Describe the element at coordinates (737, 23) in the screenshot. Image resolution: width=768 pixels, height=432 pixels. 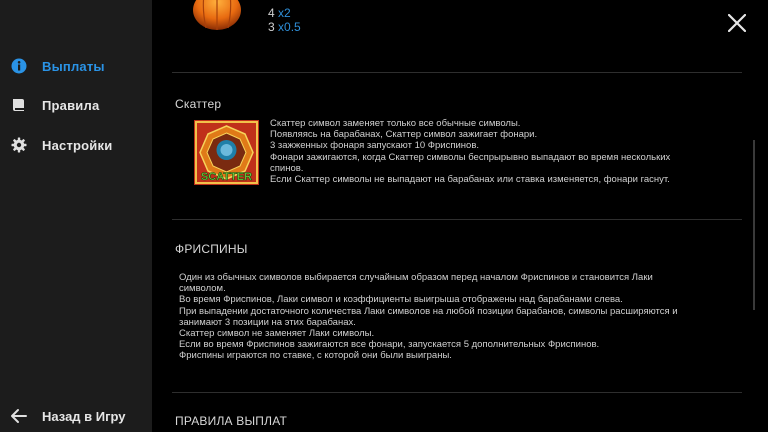
I see `close-icon` at that location.